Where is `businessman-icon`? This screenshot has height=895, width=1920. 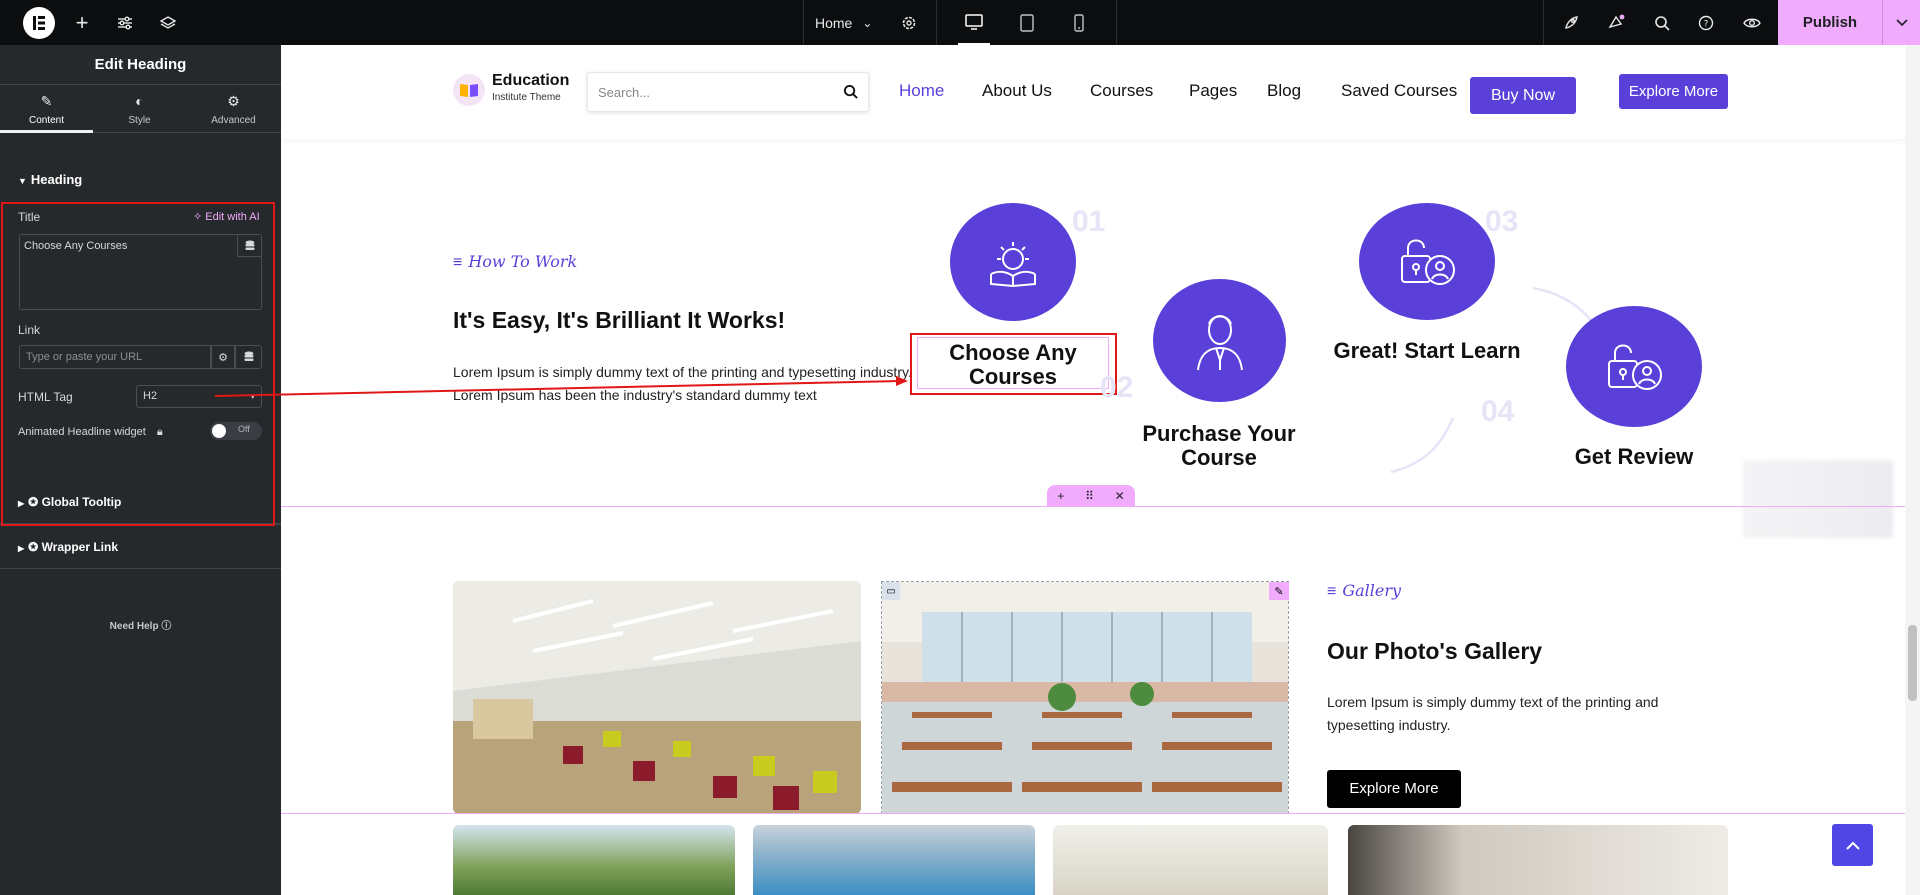 businessman-icon is located at coordinates (1219, 342).